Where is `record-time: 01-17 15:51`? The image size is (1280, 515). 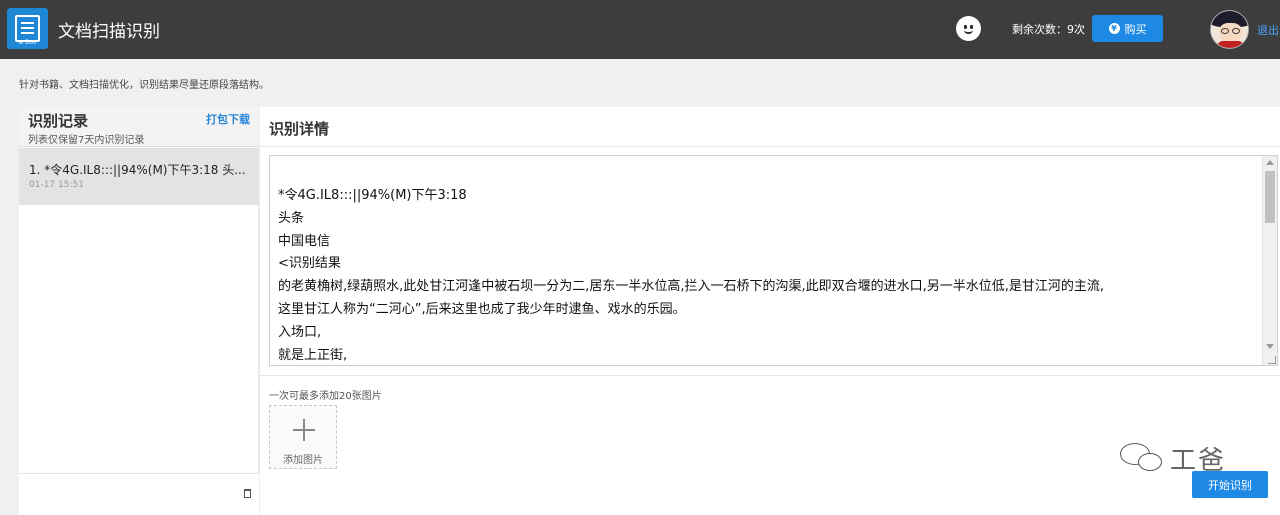 record-time: 01-17 15:51 is located at coordinates (56, 185).